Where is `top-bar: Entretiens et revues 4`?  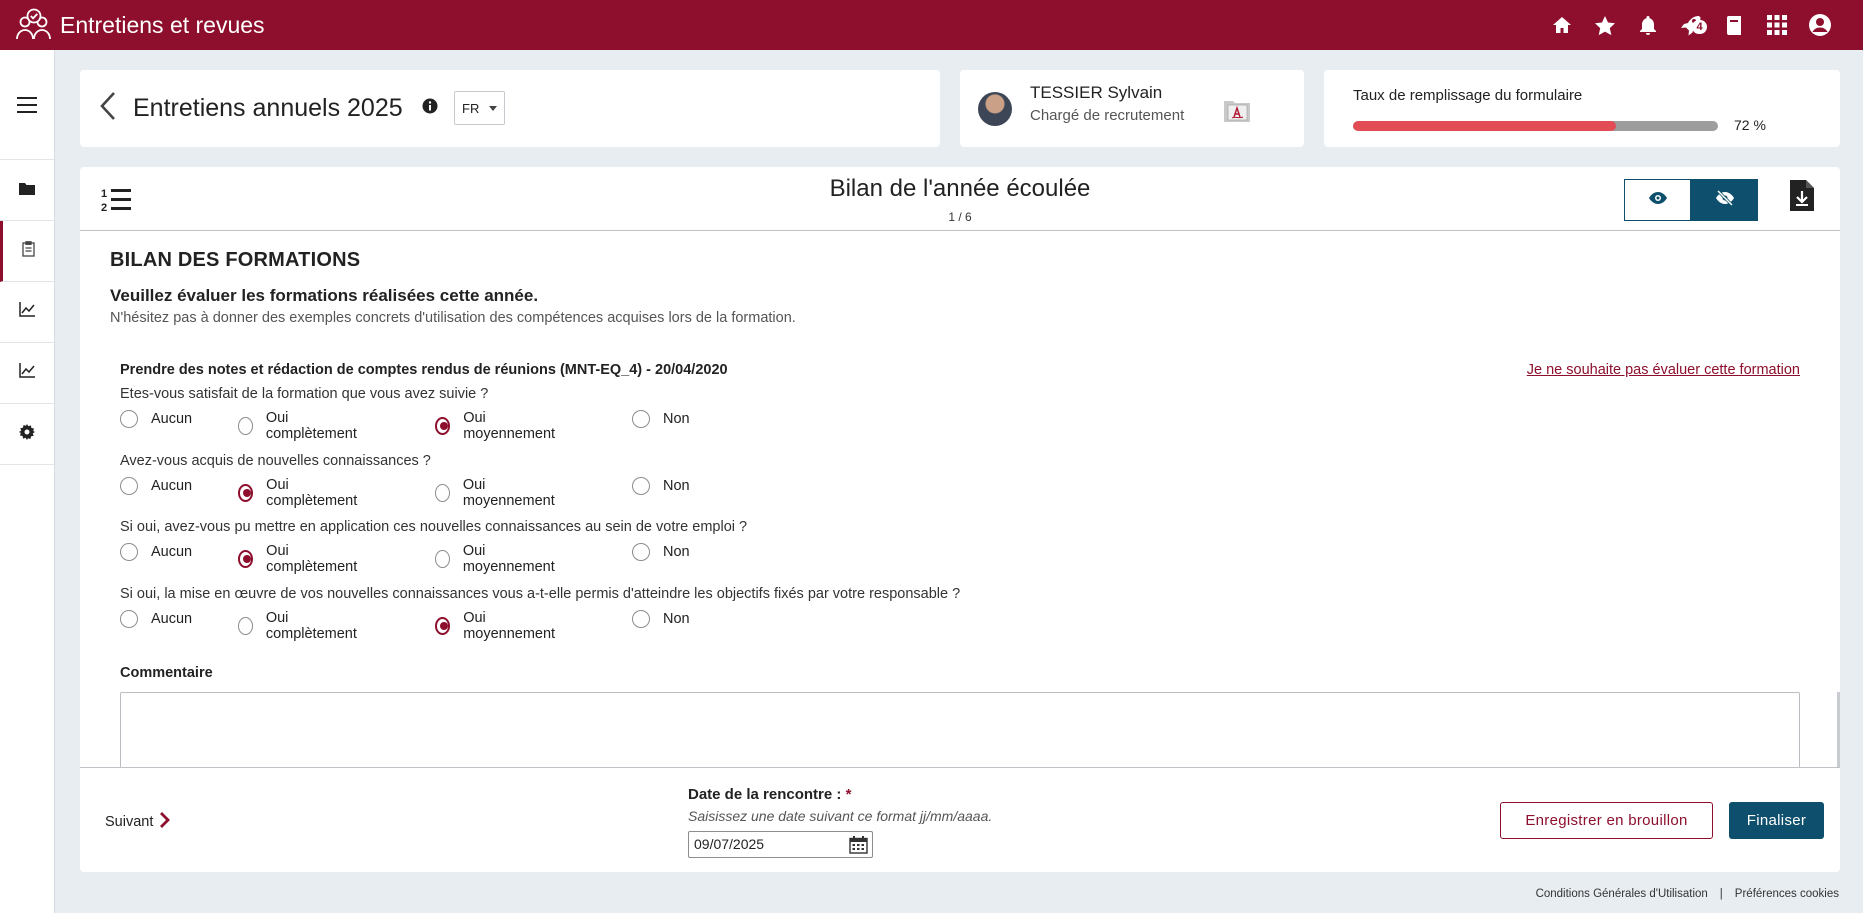 top-bar: Entretiens et revues 4 is located at coordinates (931, 25).